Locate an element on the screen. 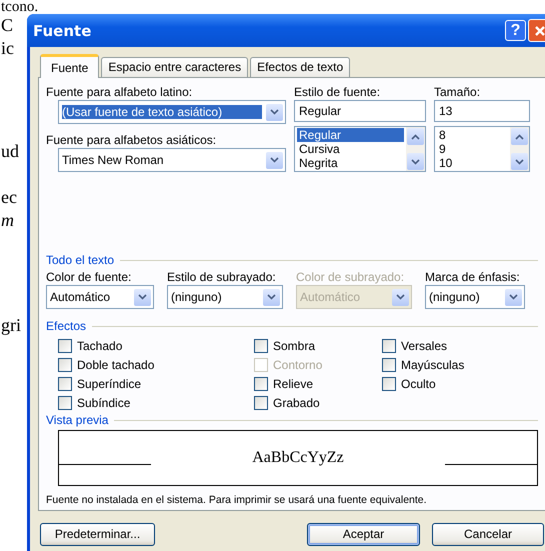 The width and height of the screenshot is (545, 551). checkbox-label: Versales is located at coordinates (424, 345).